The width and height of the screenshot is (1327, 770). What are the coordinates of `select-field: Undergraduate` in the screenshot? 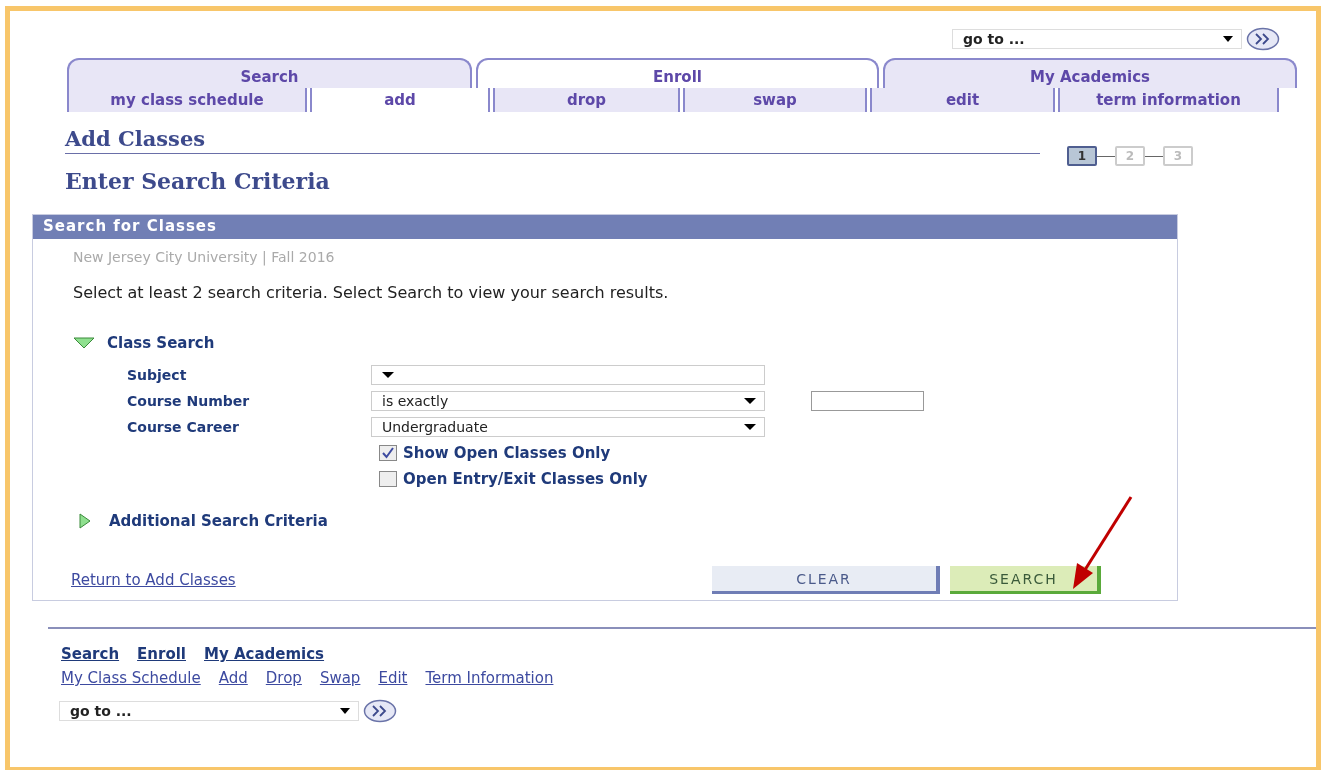 It's located at (568, 427).